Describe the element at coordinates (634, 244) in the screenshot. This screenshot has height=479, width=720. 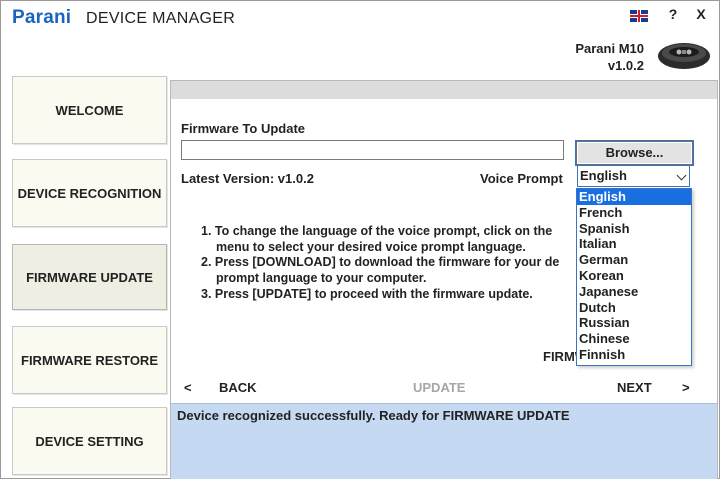
I see `dropdown-option-italian: Italian` at that location.